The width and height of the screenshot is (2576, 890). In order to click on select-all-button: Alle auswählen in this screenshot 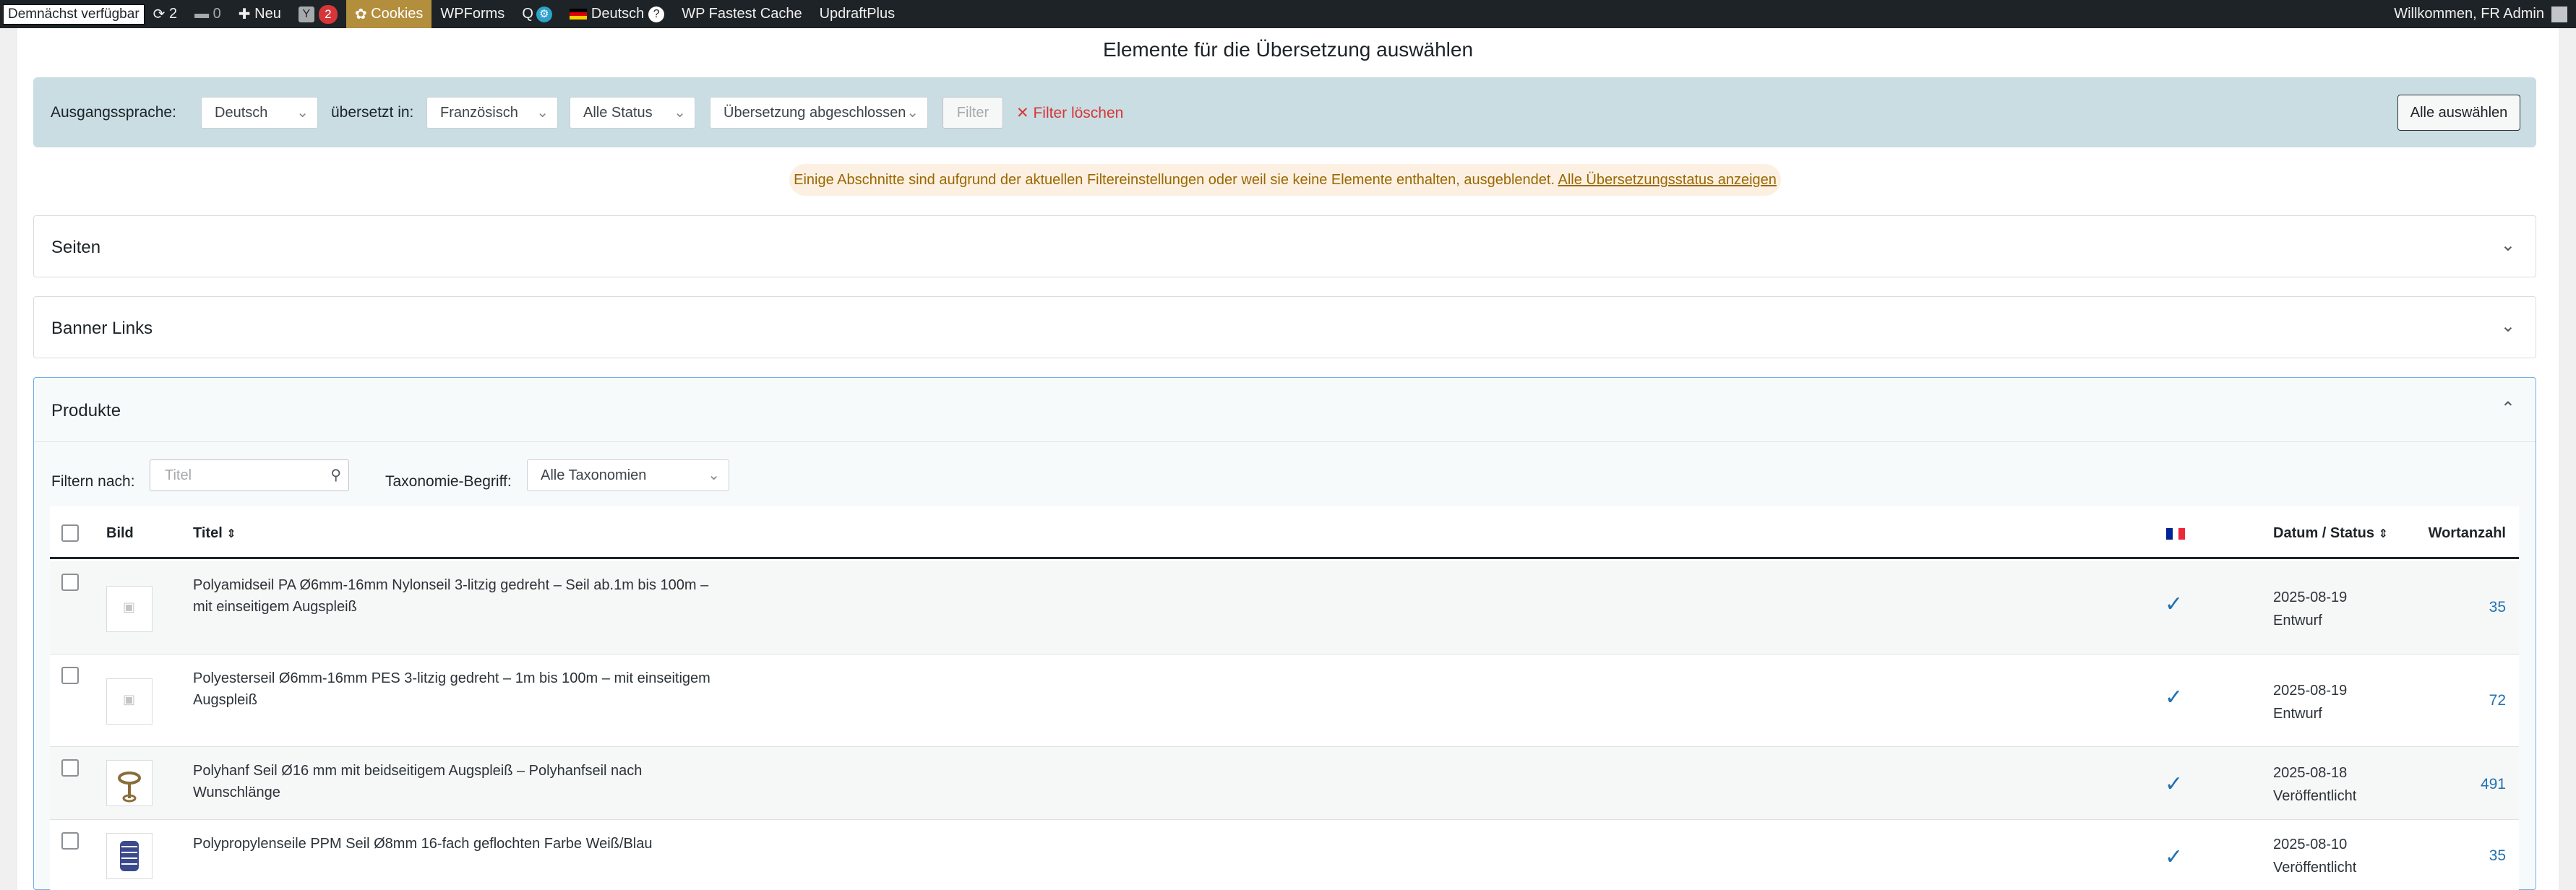, I will do `click(2459, 113)`.